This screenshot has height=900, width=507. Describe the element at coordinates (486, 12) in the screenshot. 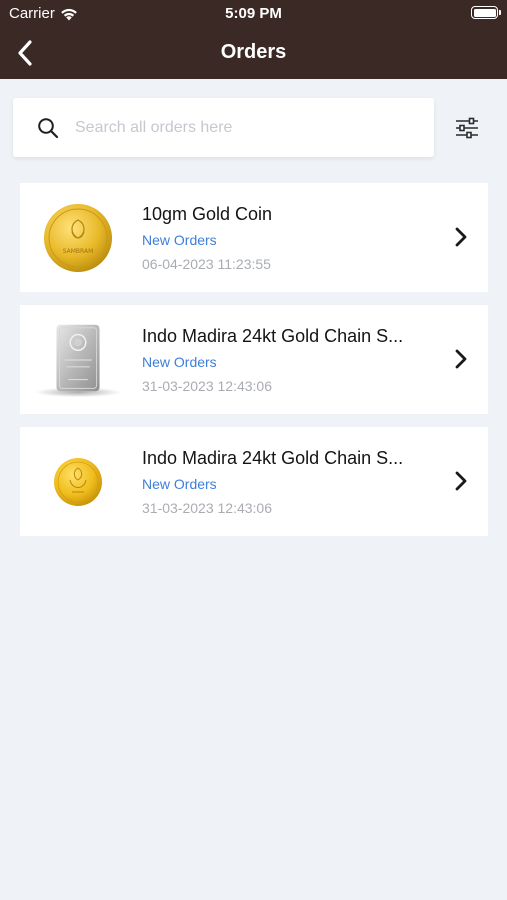

I see `battery-icon` at that location.